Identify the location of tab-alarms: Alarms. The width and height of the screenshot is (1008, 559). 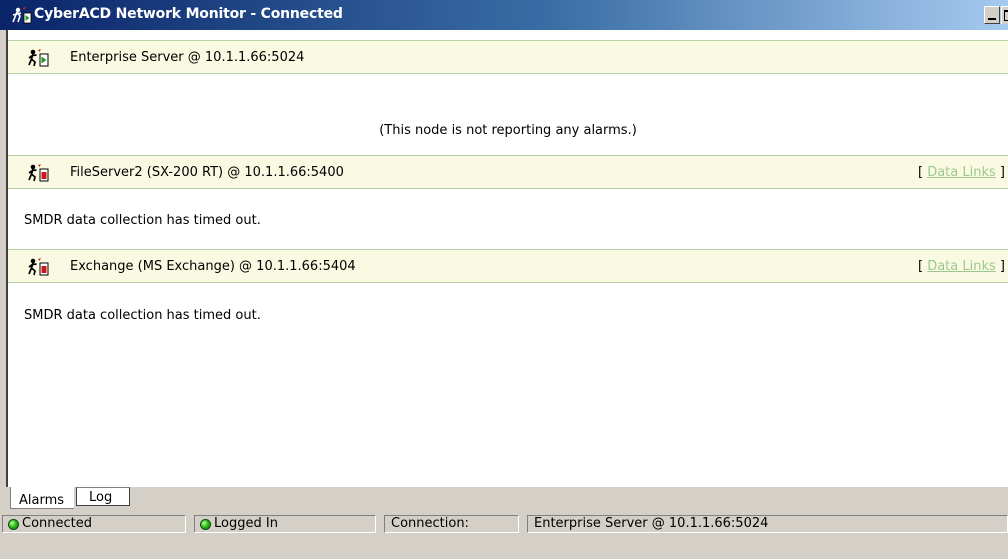
(42, 498).